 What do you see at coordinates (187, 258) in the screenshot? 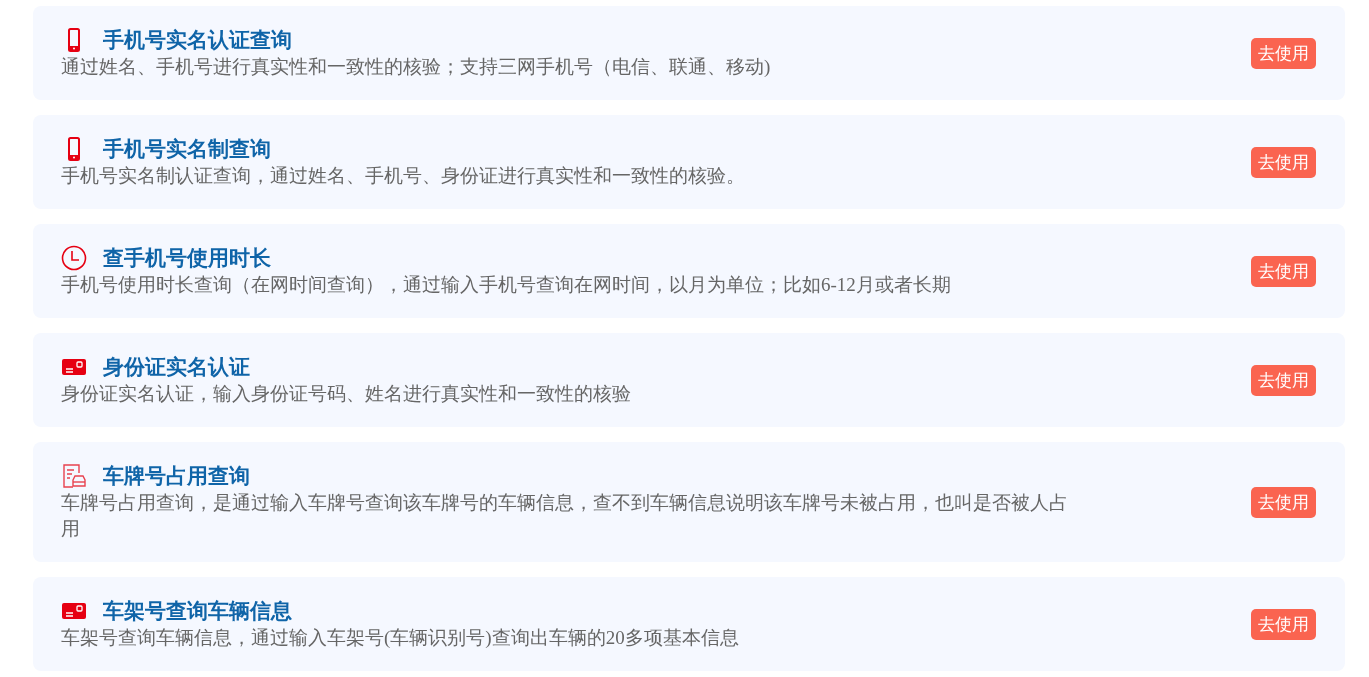
I see `service-title: 查手机号使用时长` at bounding box center [187, 258].